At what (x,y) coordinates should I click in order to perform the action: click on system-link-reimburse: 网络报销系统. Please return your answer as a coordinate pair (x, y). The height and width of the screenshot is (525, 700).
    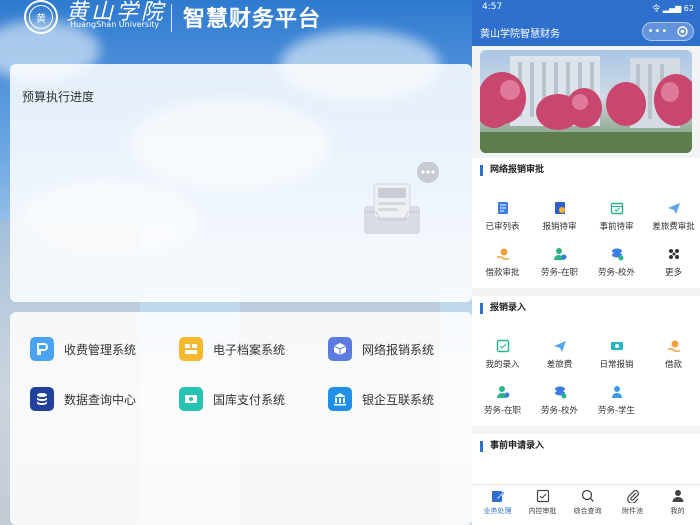
    Looking at the image, I should click on (381, 349).